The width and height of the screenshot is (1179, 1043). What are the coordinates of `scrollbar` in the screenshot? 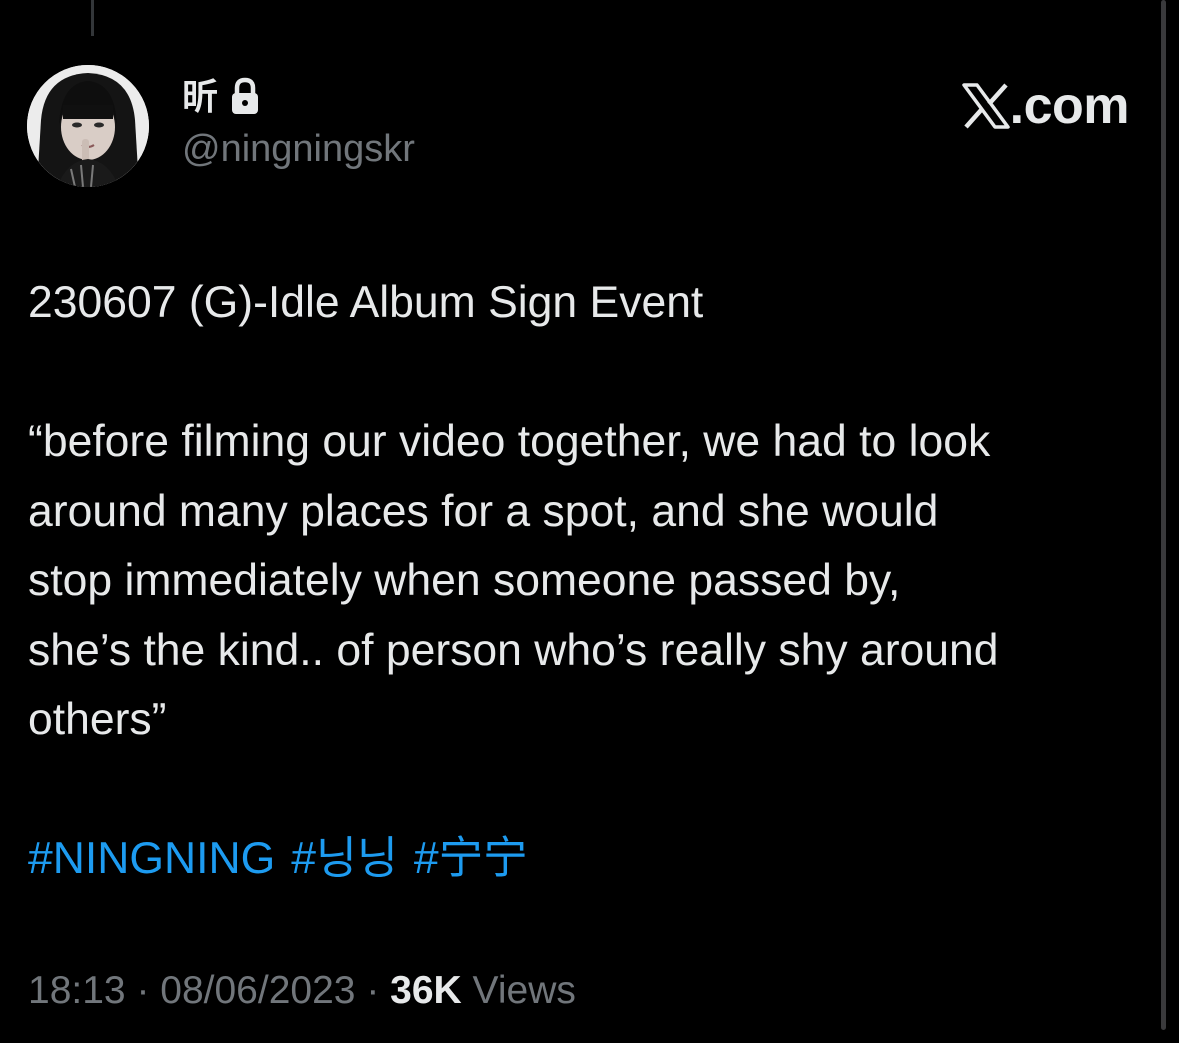 It's located at (1163, 515).